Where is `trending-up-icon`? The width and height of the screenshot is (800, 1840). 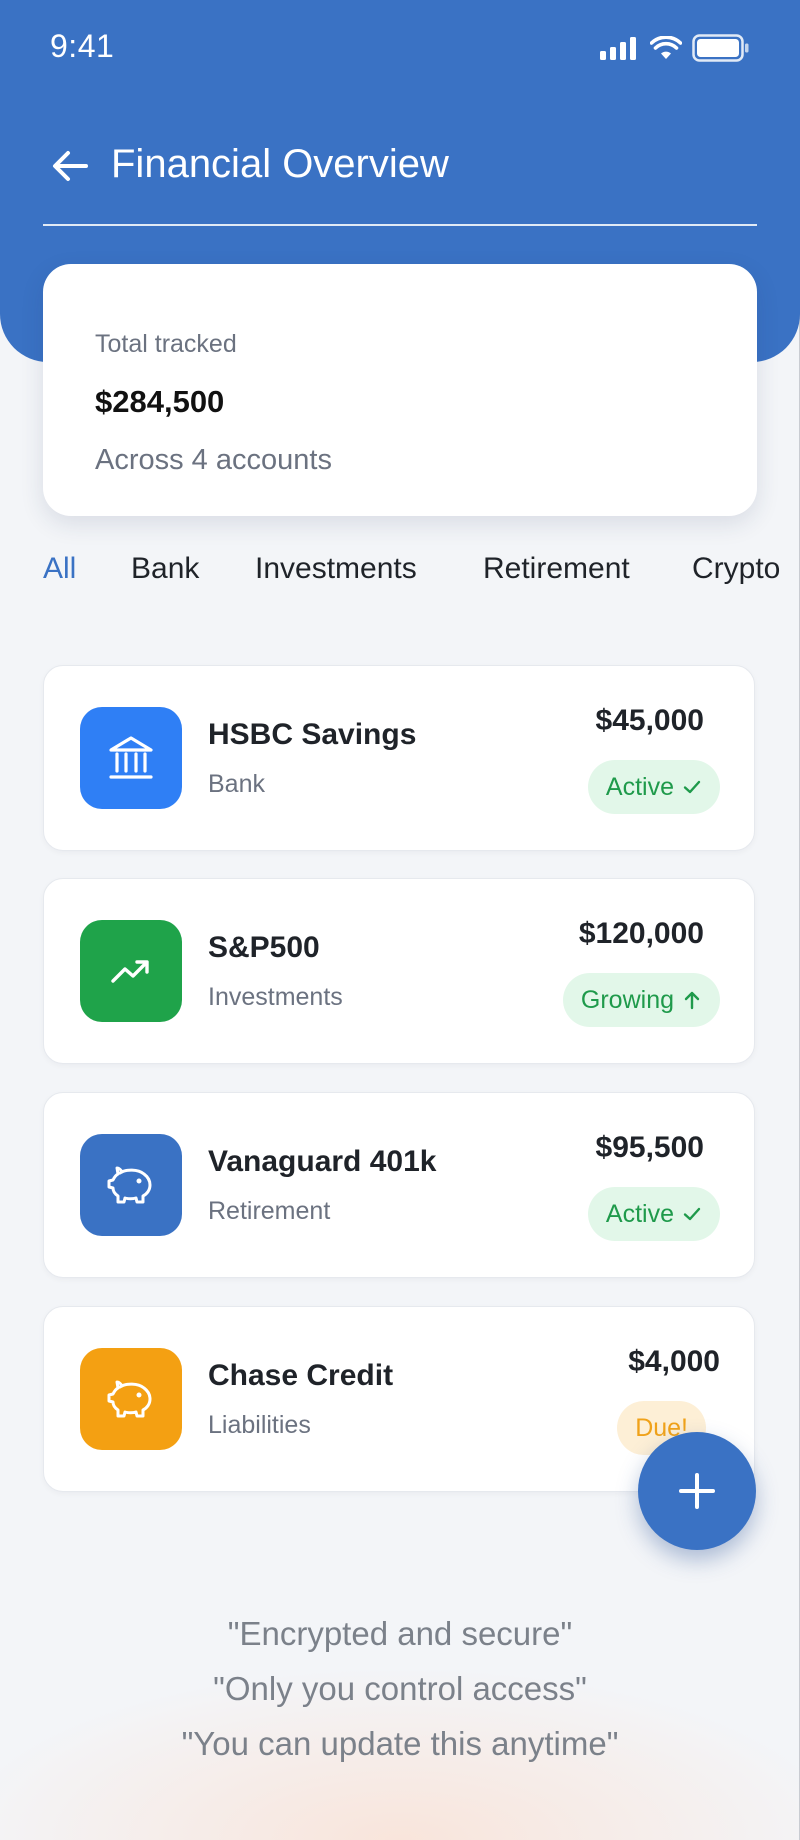 trending-up-icon is located at coordinates (130, 971).